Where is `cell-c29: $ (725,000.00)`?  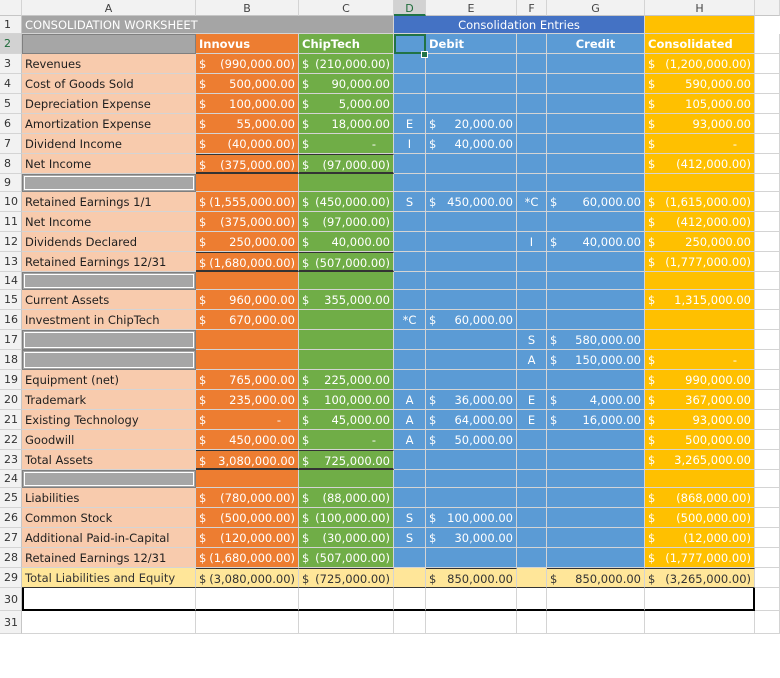 cell-c29: $ (725,000.00) is located at coordinates (346, 578).